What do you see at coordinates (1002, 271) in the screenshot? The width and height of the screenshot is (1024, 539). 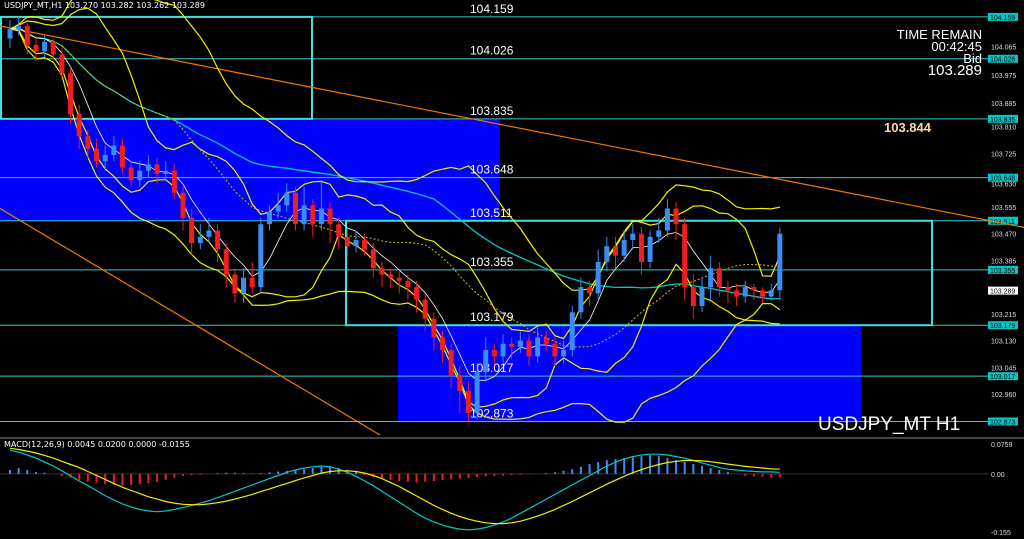 I see `level-price-tag-text: 103.355` at bounding box center [1002, 271].